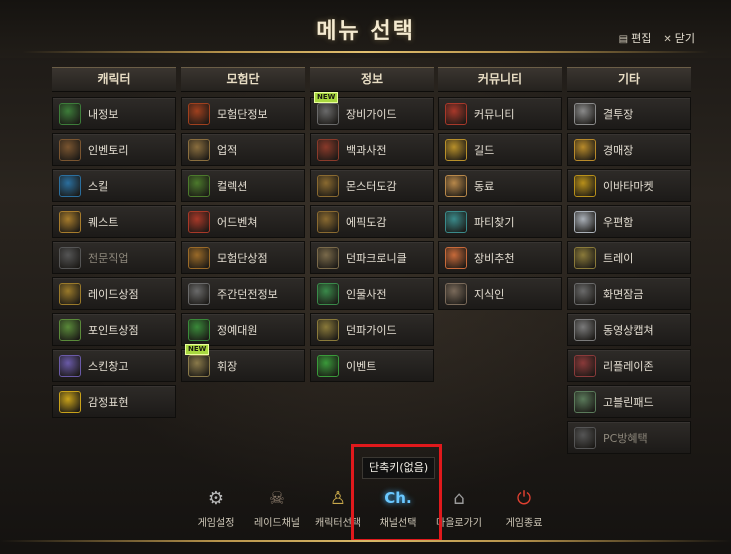 The width and height of the screenshot is (731, 554). Describe the element at coordinates (629, 401) in the screenshot. I see `menu-item: 고블린패드` at that location.